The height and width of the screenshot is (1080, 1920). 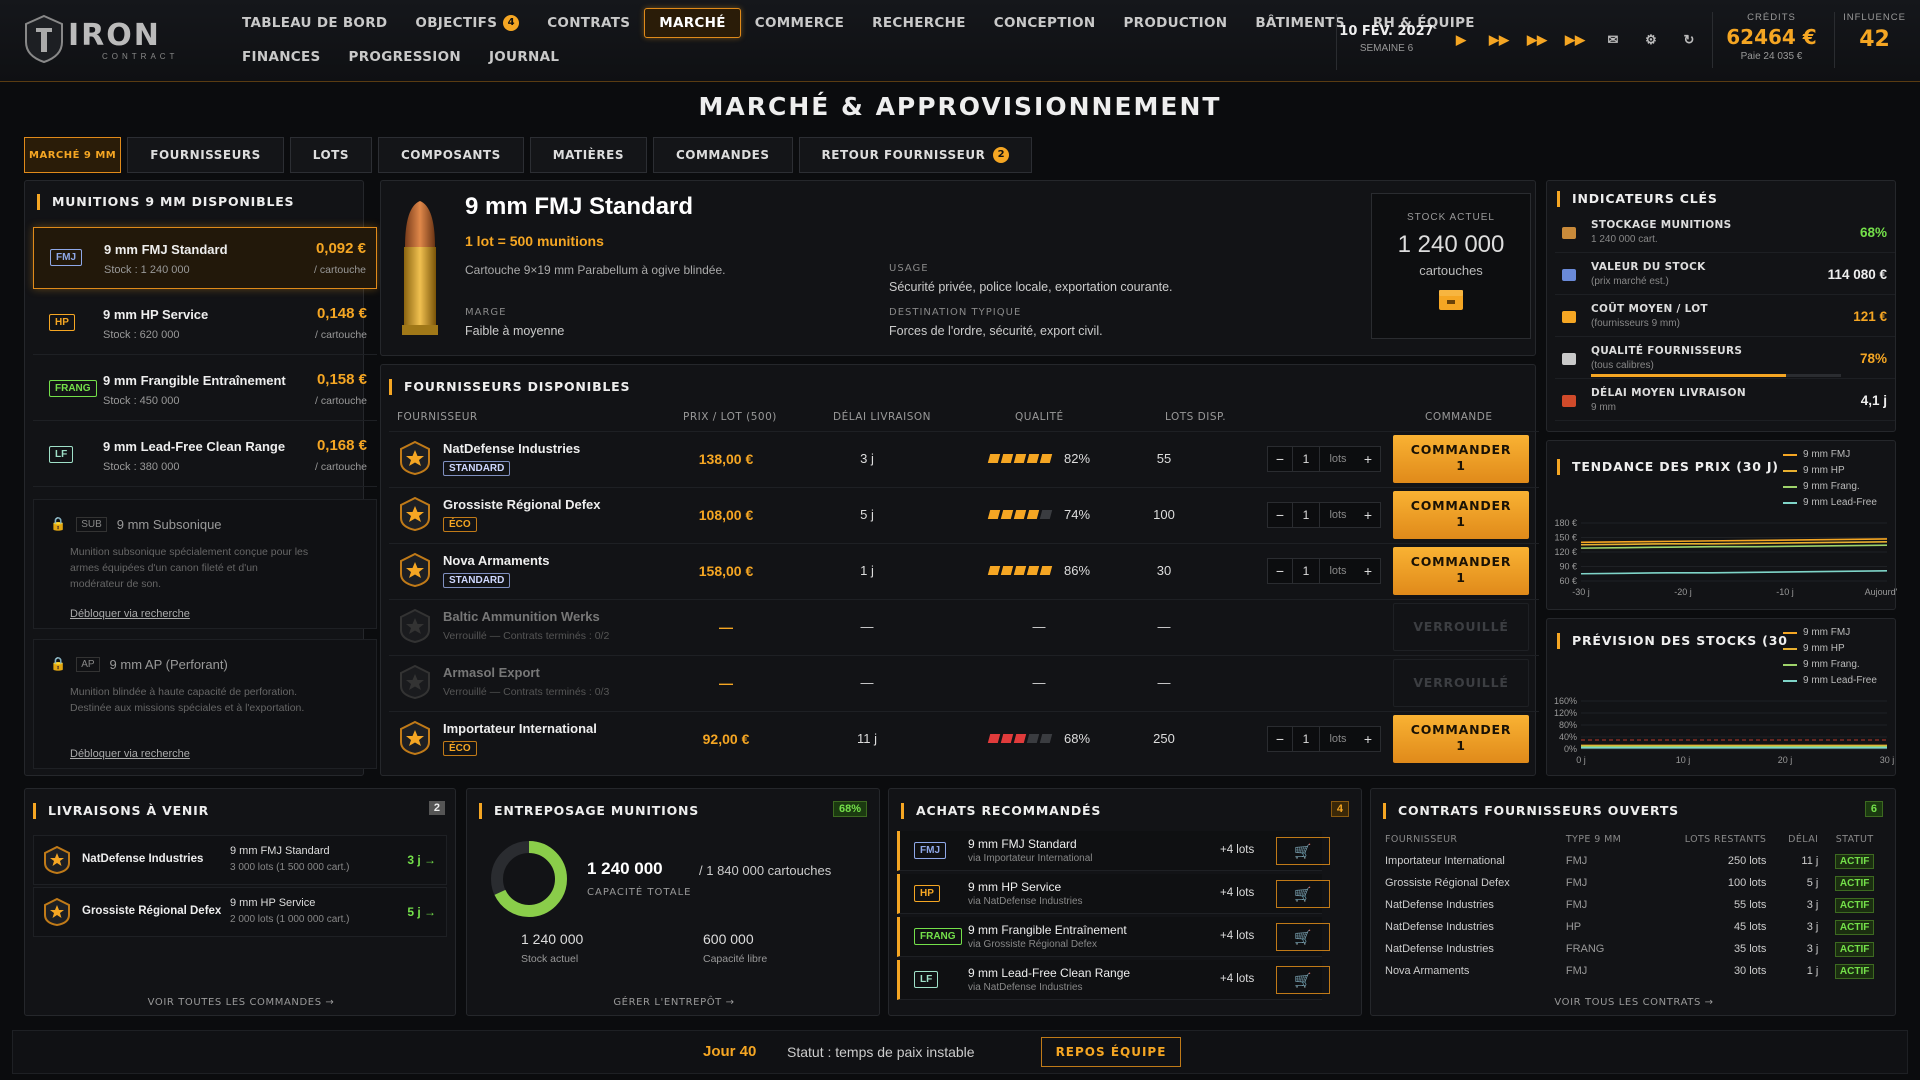 What do you see at coordinates (1570, 749) in the screenshot?
I see `y-tick-label: 0%` at bounding box center [1570, 749].